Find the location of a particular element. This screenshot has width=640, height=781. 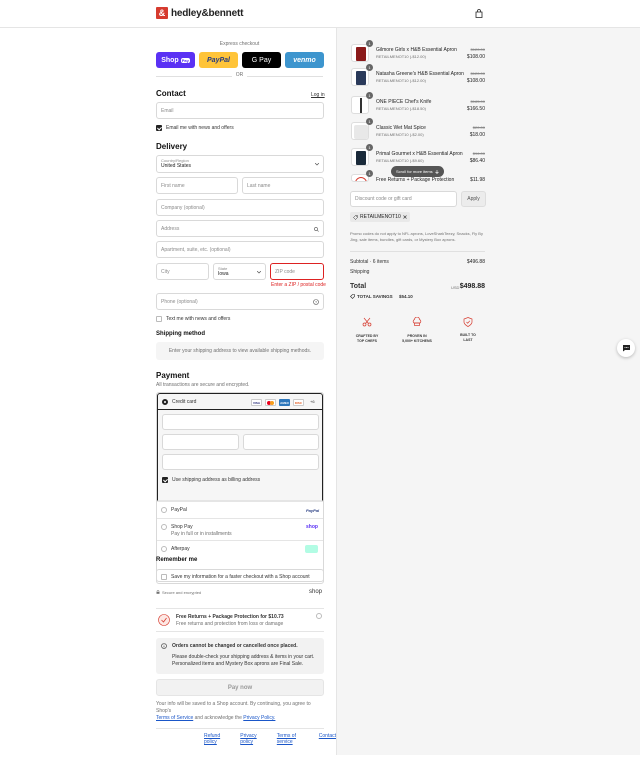

item-original-price: $20.00 is located at coordinates (478, 127).